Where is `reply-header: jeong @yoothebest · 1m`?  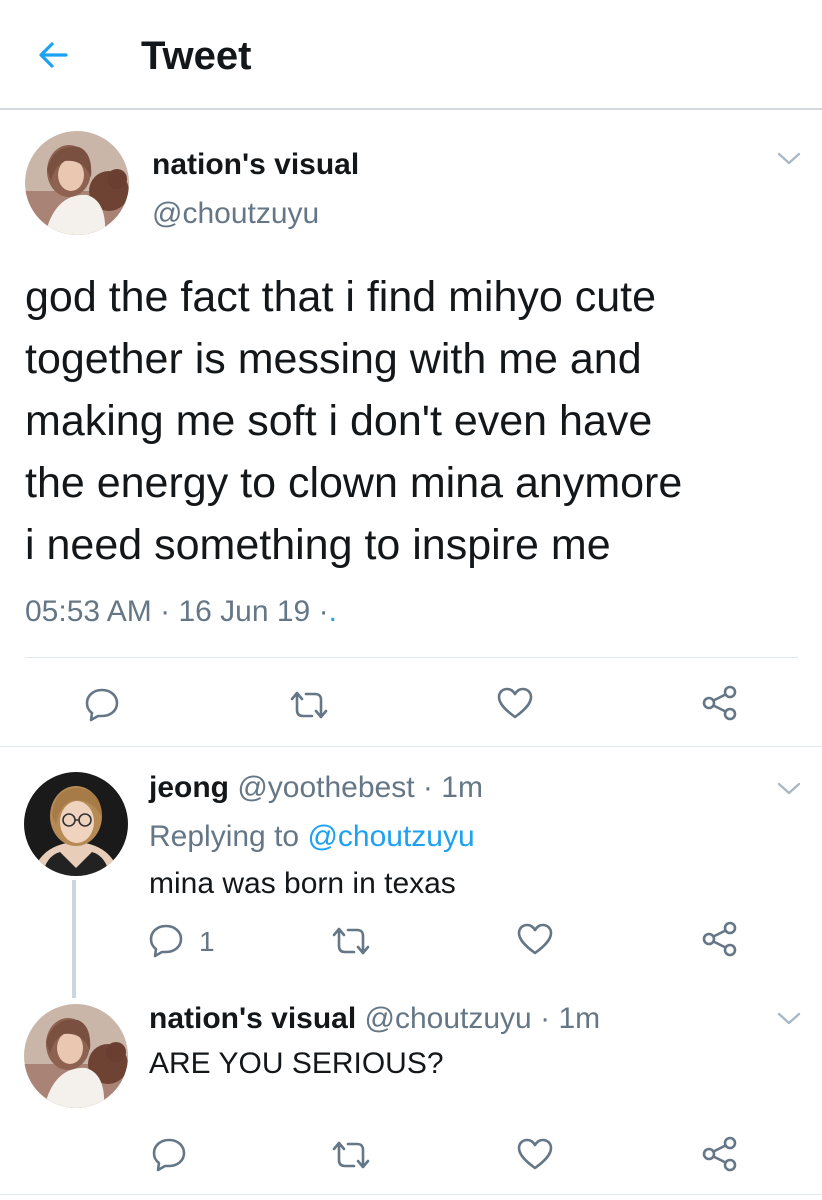 reply-header: jeong @yoothebest · 1m is located at coordinates (316, 788).